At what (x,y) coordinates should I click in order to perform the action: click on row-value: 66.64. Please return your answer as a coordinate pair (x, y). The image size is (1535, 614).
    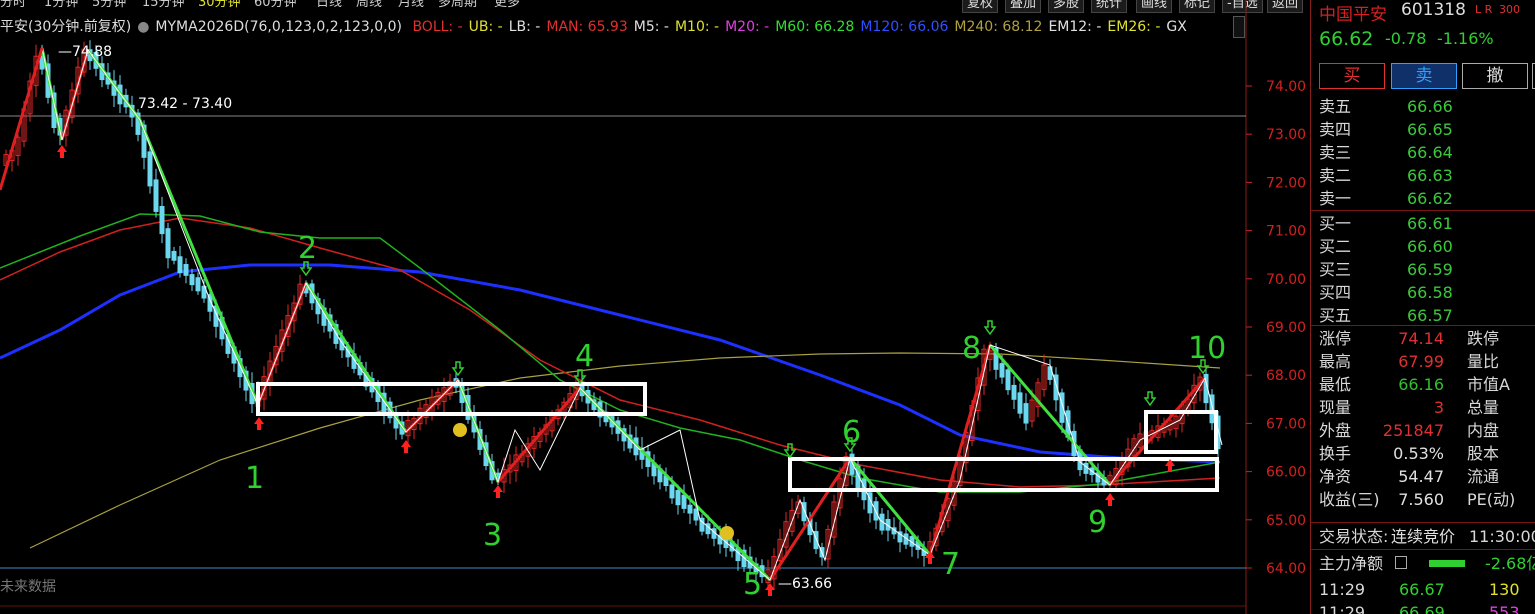
    Looking at the image, I should click on (1430, 152).